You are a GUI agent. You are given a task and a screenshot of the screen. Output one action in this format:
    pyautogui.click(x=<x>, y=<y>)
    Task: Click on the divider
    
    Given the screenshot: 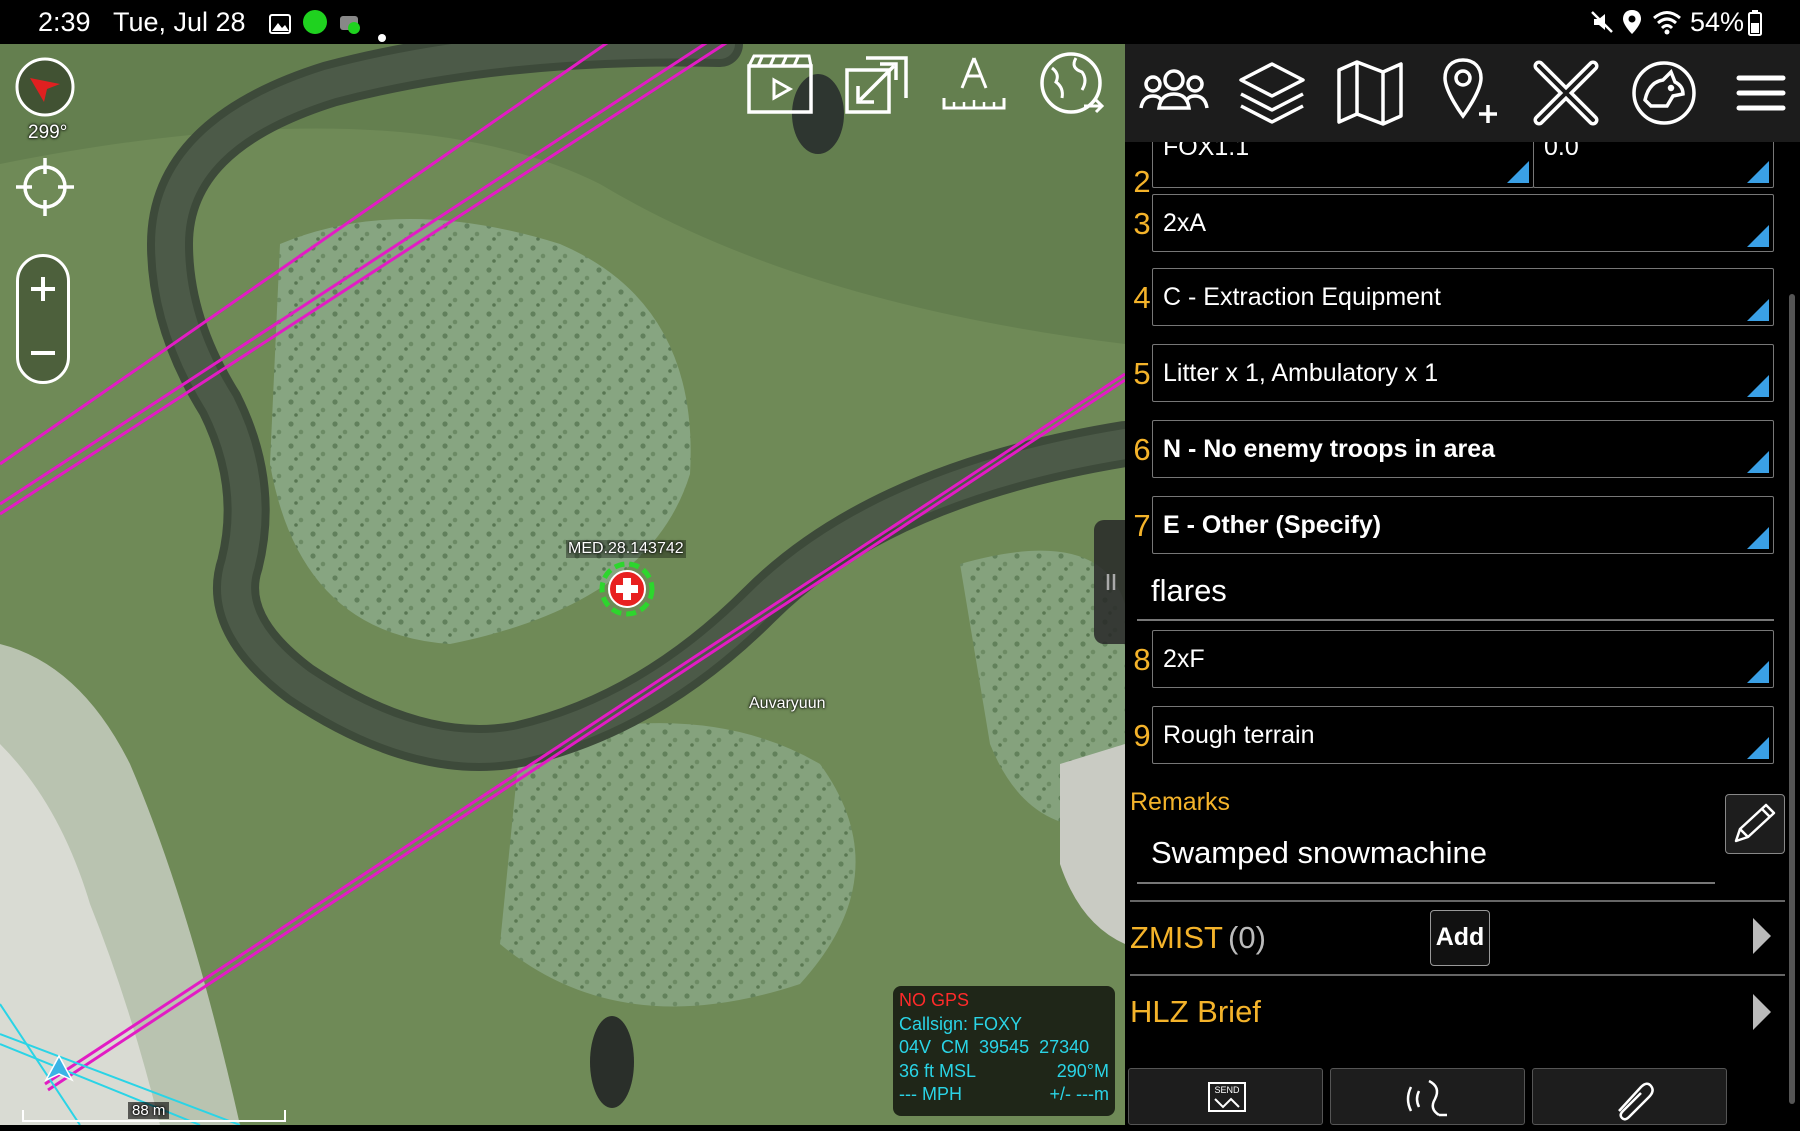 What is the action you would take?
    pyautogui.click(x=1457, y=975)
    